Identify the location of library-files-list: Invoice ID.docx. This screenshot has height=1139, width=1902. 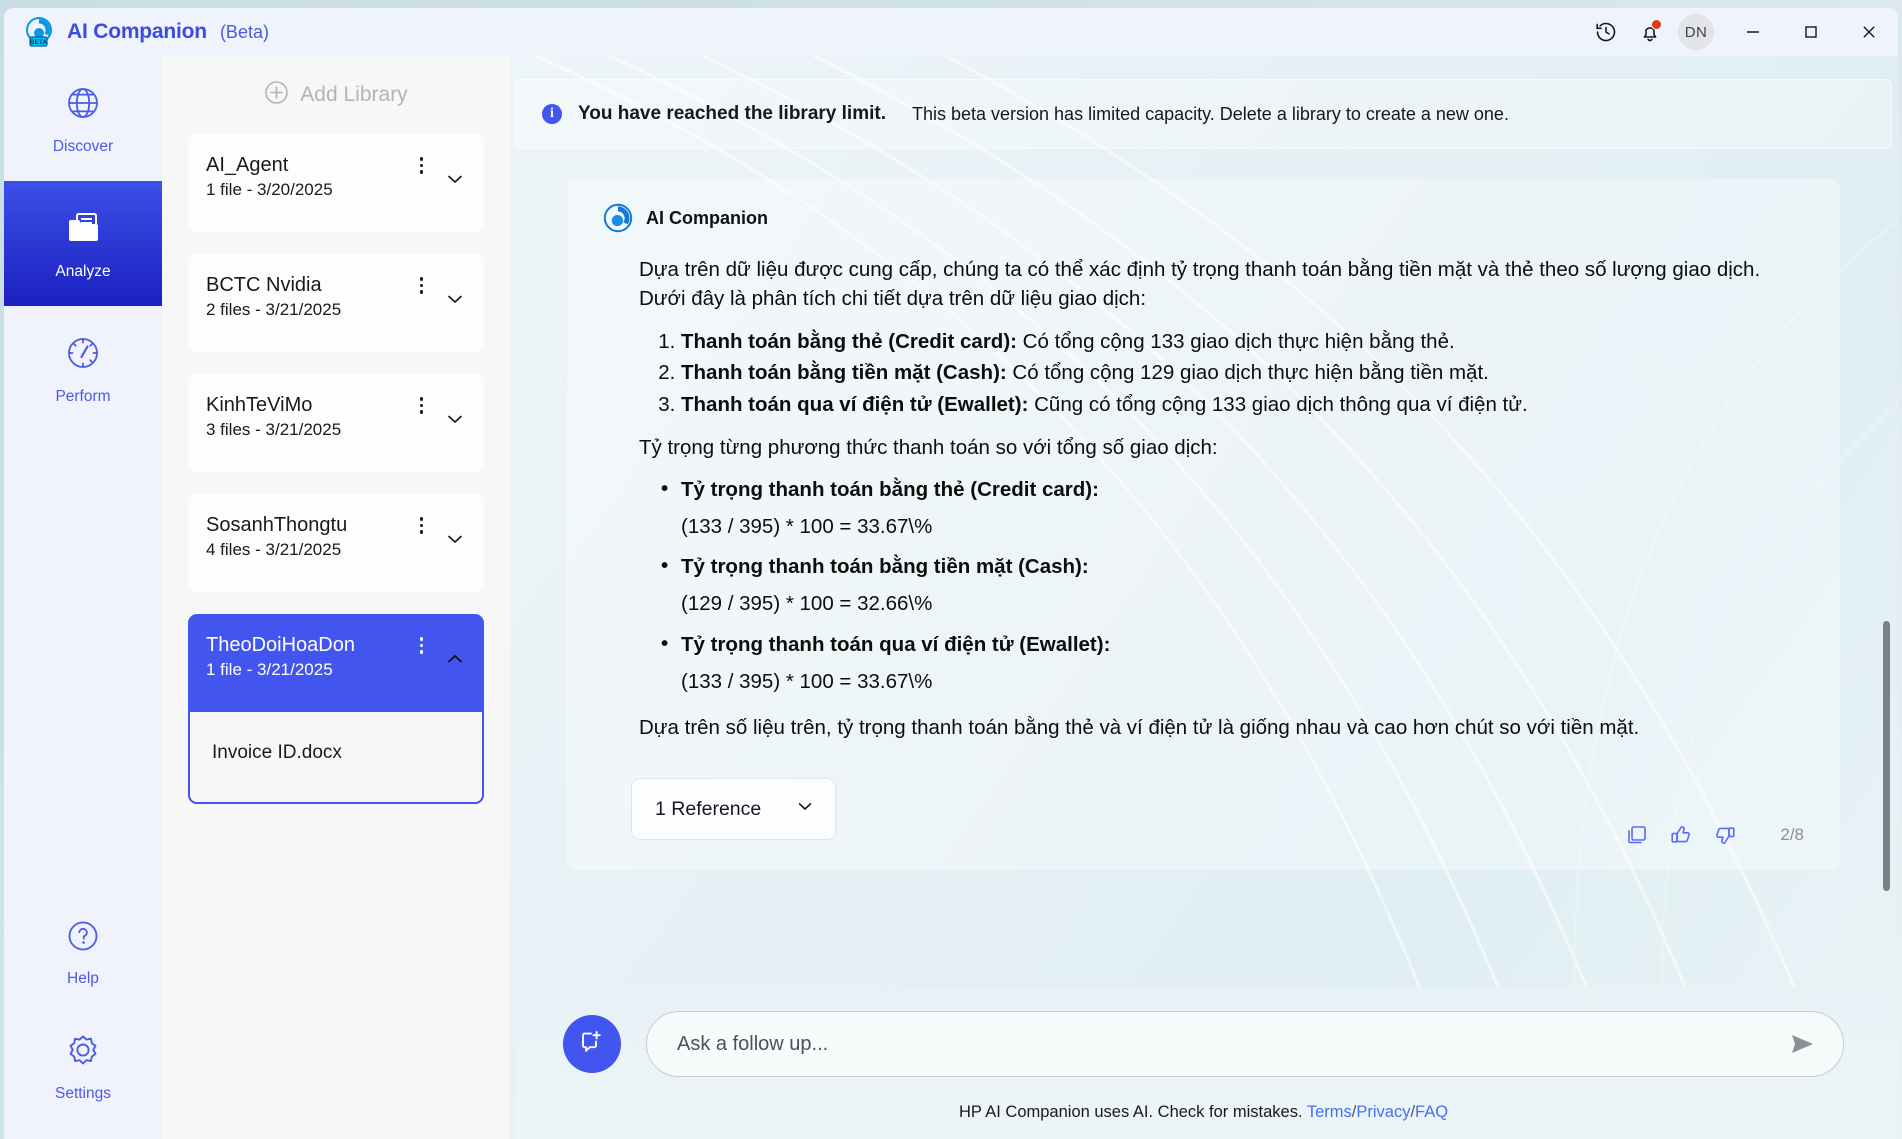
(336, 758).